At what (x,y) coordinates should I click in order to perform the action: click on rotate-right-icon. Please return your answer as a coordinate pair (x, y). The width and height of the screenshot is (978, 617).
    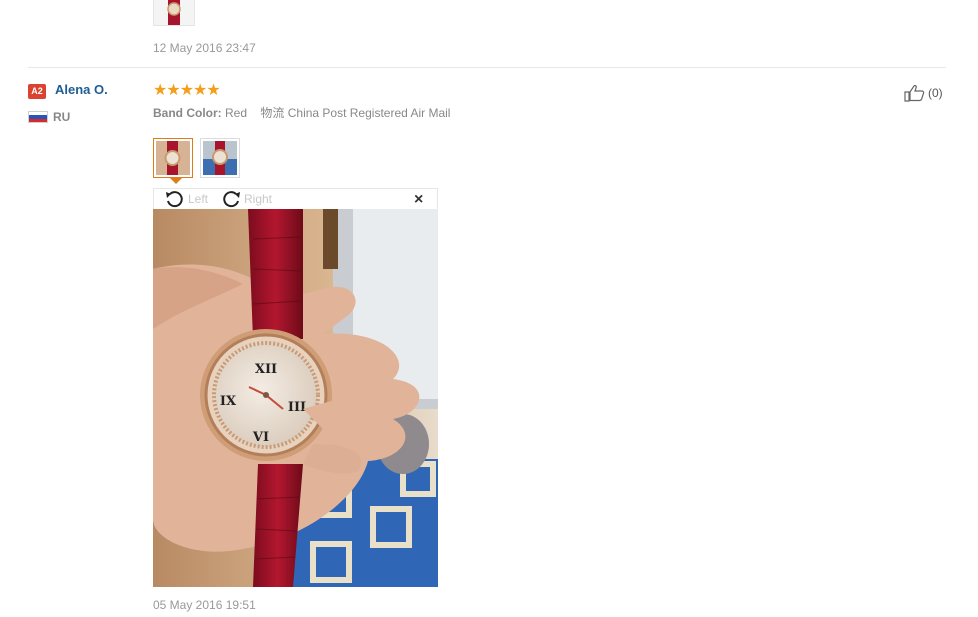
    Looking at the image, I should click on (231, 199).